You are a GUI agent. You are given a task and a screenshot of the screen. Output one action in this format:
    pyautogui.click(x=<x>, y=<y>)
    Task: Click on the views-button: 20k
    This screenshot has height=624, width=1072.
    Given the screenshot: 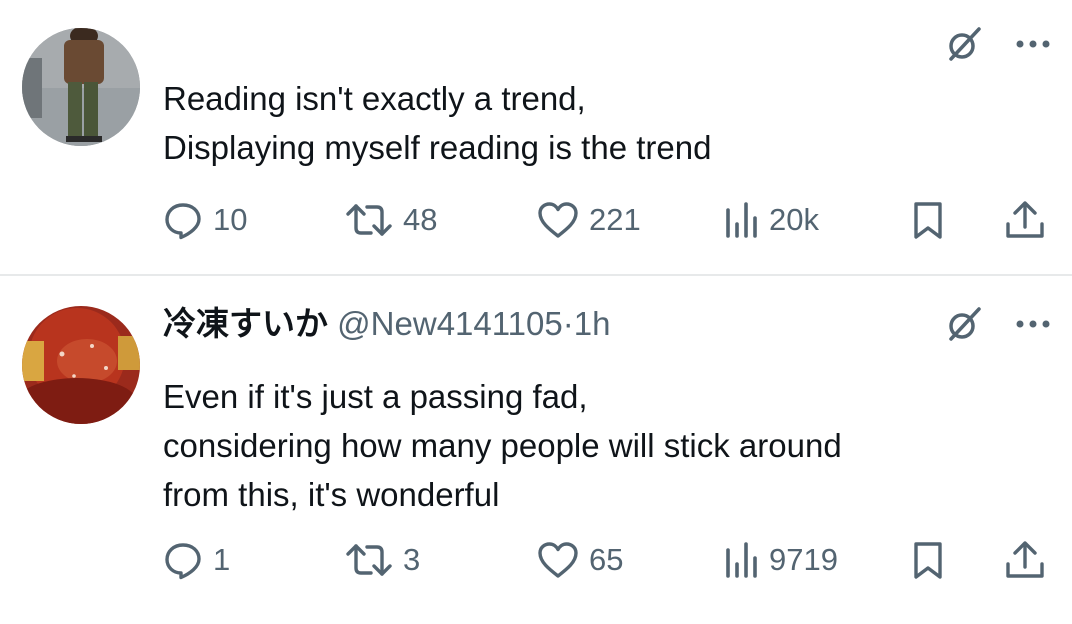 What is the action you would take?
    pyautogui.click(x=771, y=220)
    